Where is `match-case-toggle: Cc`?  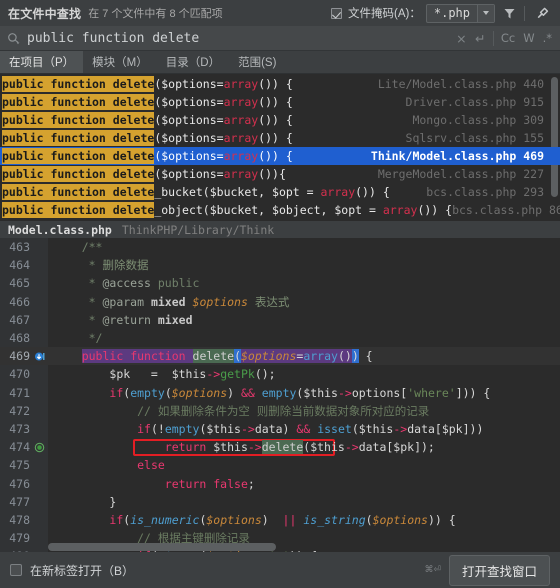
match-case-toggle: Cc is located at coordinates (508, 38).